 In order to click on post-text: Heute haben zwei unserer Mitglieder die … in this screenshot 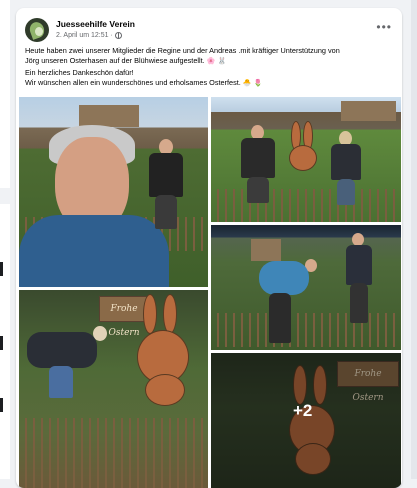, I will do `click(209, 67)`.